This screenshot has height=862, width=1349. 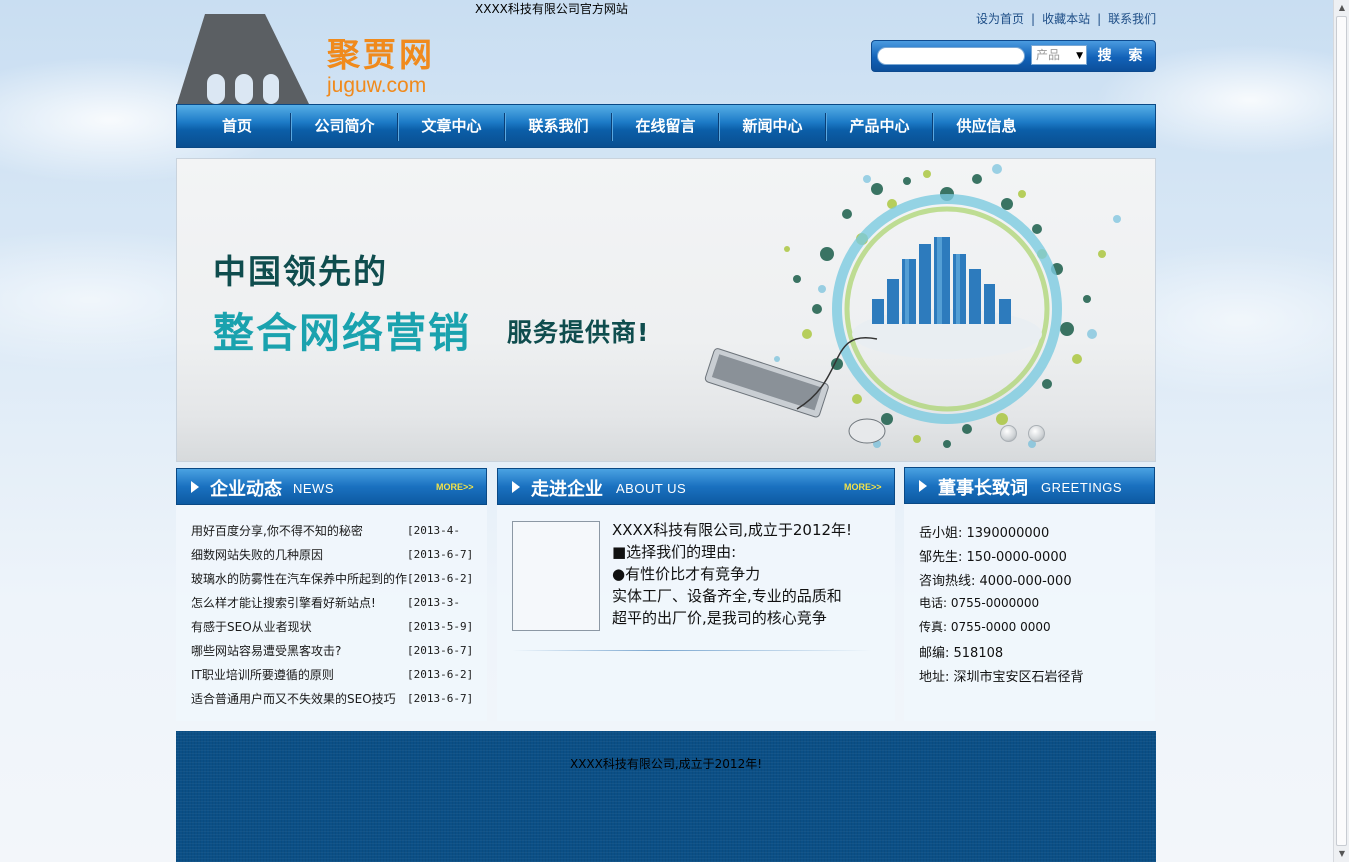 I want to click on set-homepage-link: 设为首页, so click(x=1000, y=19).